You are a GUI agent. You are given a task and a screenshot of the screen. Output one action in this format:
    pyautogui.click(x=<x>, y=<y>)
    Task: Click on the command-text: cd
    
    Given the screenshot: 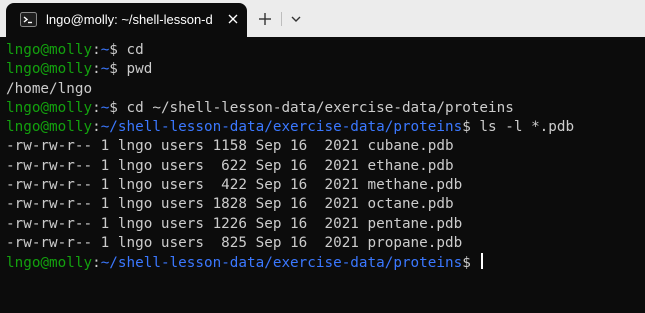 What is the action you would take?
    pyautogui.click(x=135, y=50)
    